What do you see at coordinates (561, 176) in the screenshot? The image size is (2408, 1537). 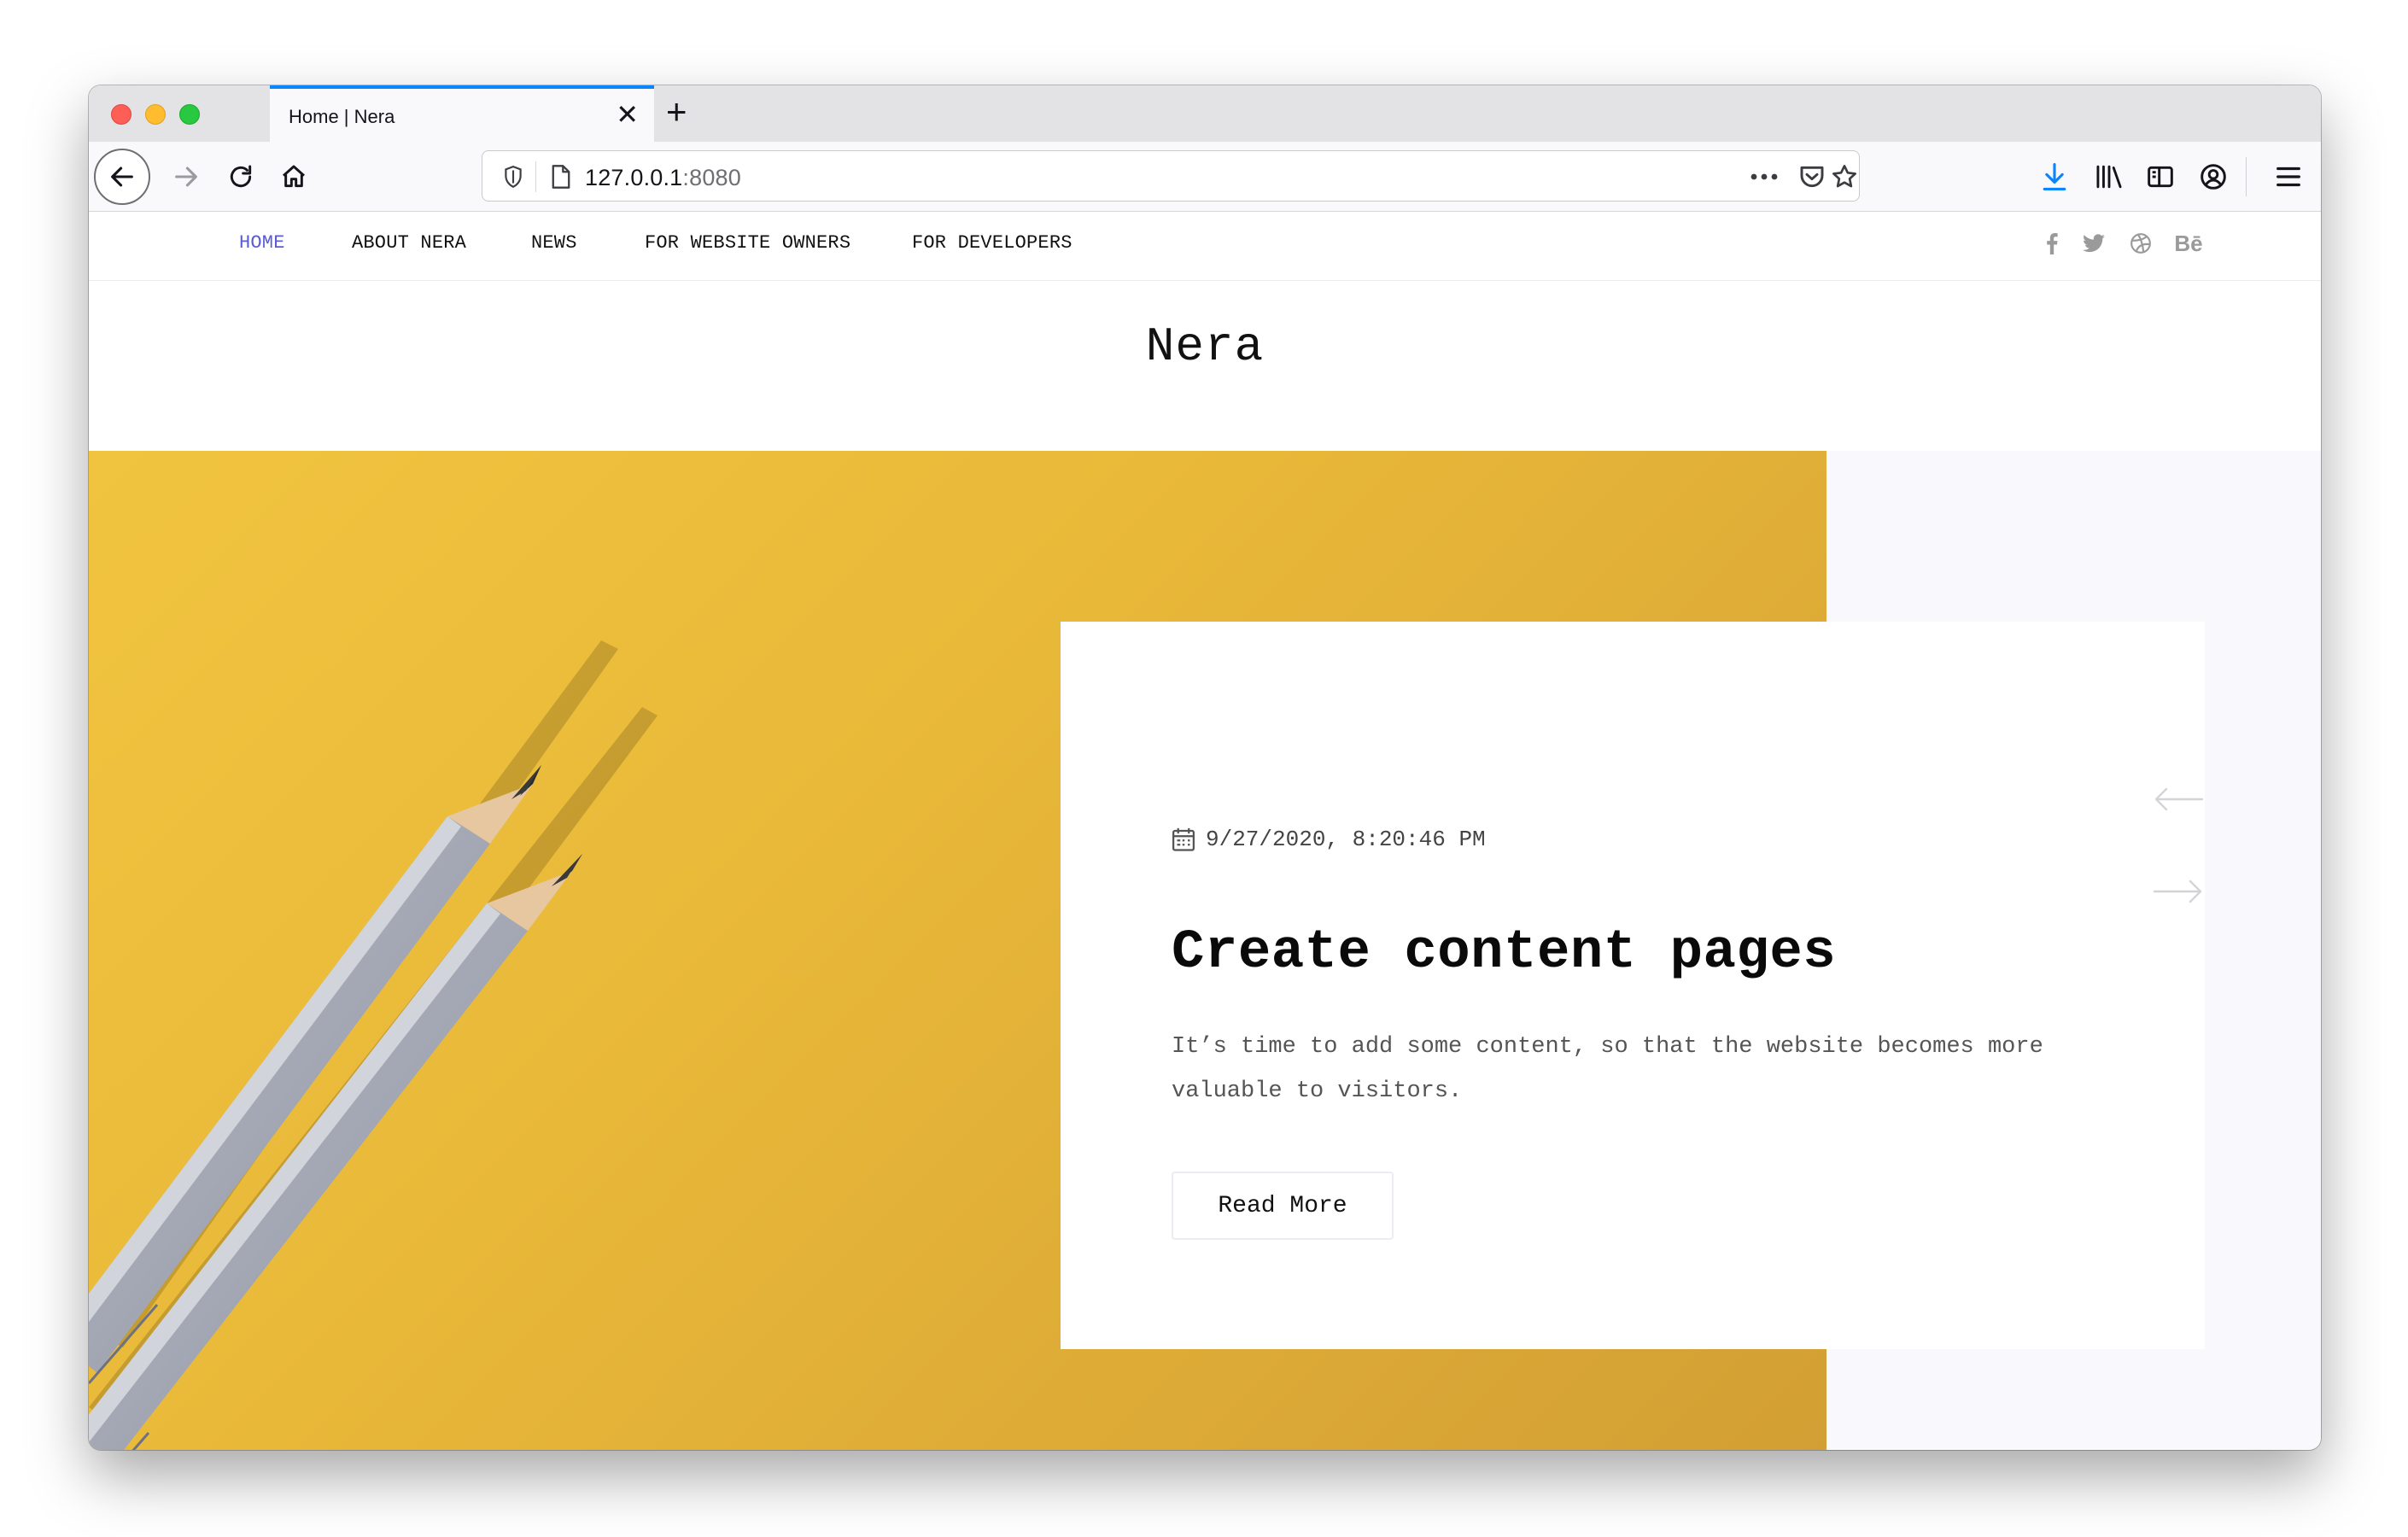 I see `page-icon` at bounding box center [561, 176].